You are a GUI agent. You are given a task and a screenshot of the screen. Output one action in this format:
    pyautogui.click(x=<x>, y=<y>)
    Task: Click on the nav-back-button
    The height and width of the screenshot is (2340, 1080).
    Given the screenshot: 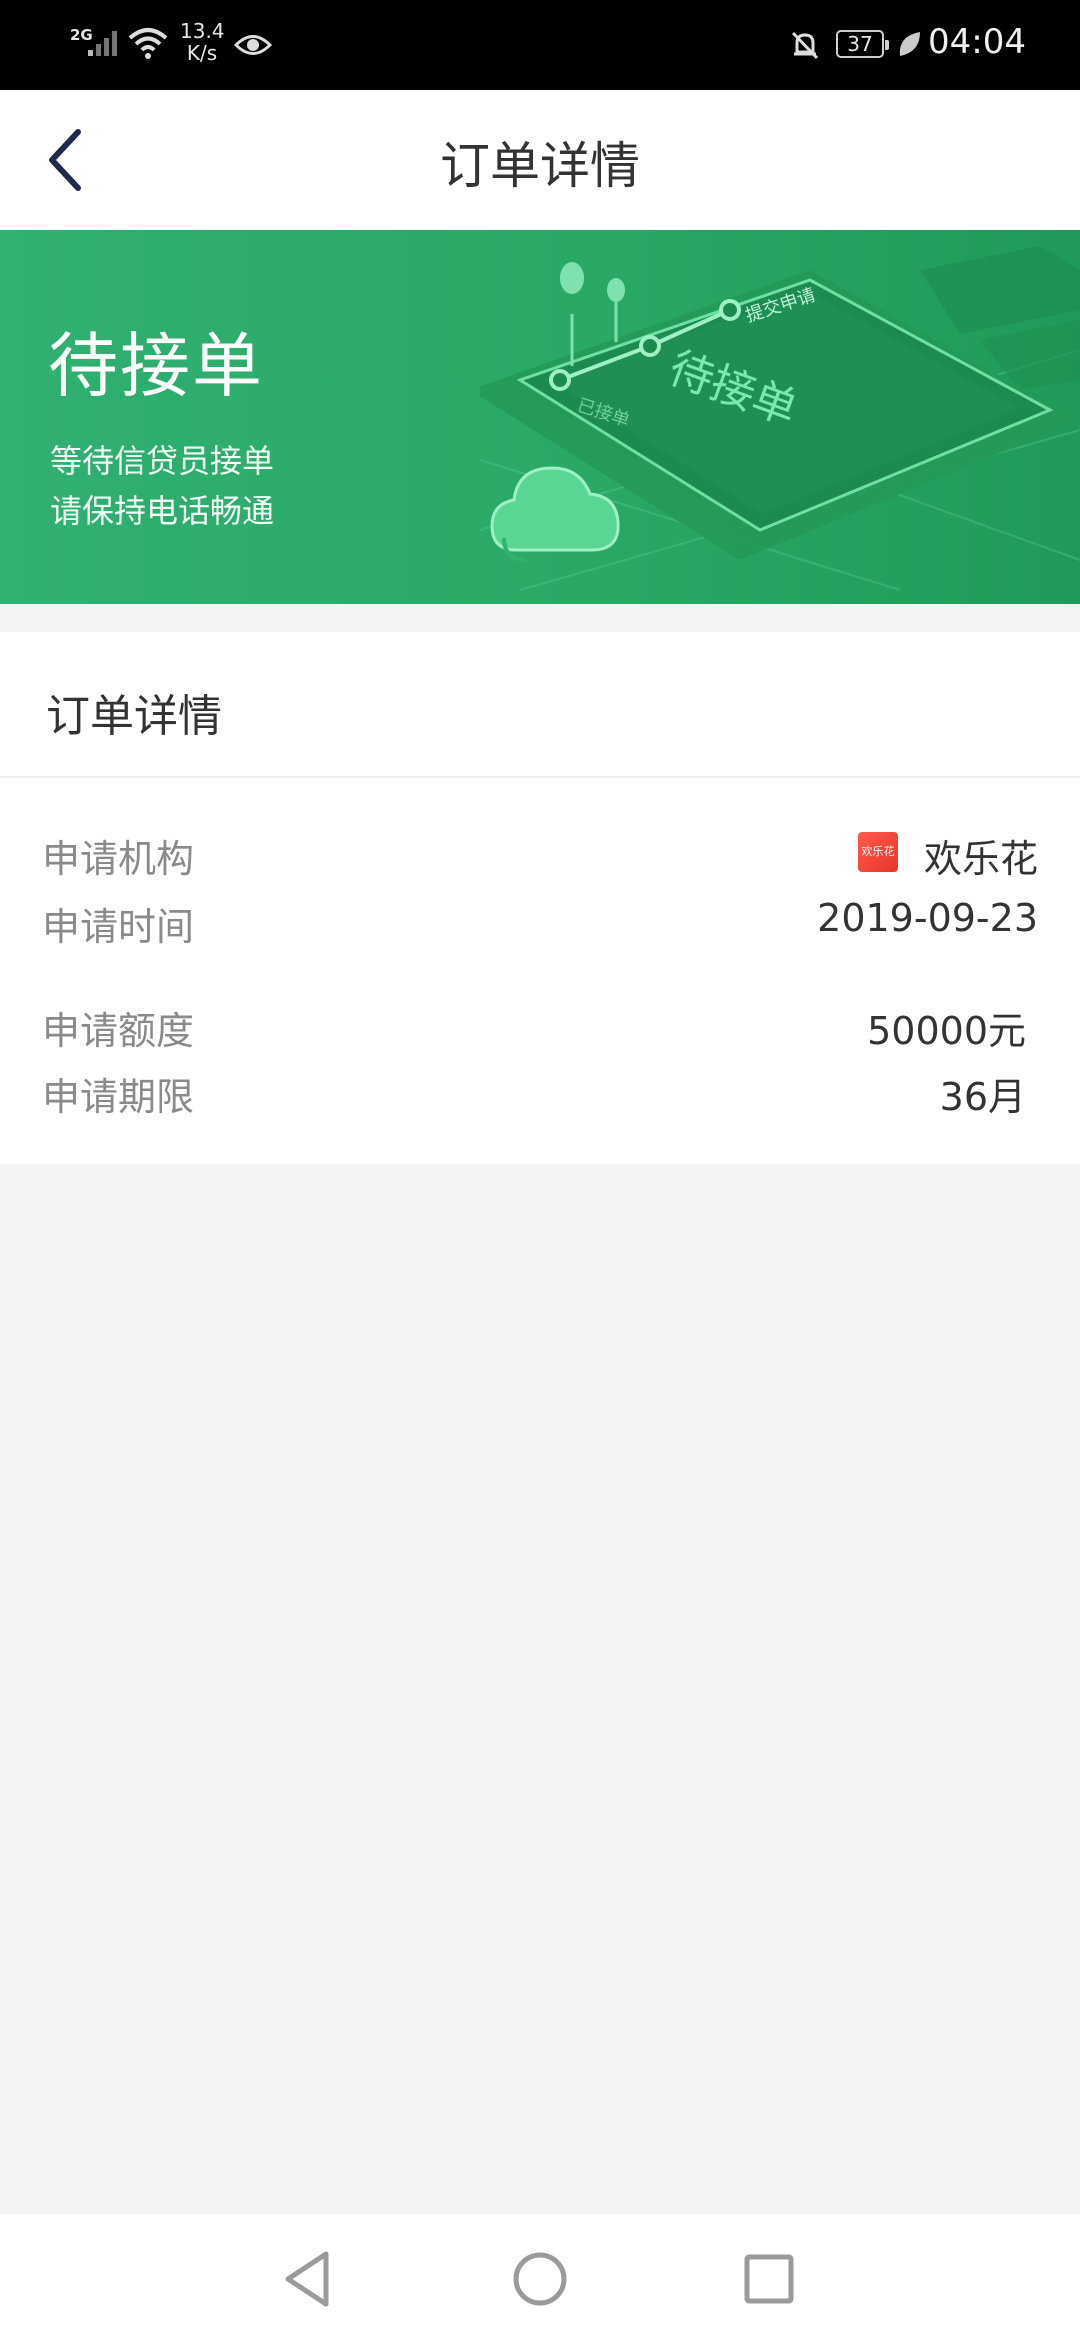 What is the action you would take?
    pyautogui.click(x=309, y=2279)
    